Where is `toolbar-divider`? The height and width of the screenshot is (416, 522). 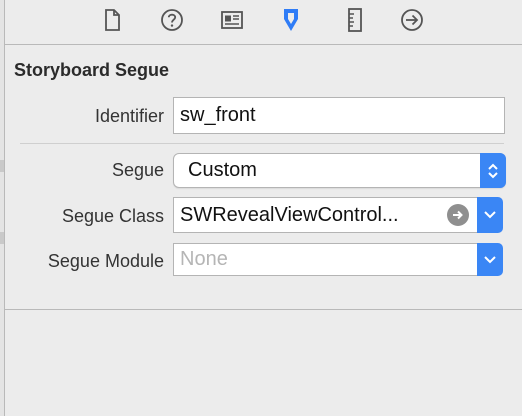
toolbar-divider is located at coordinates (263, 44).